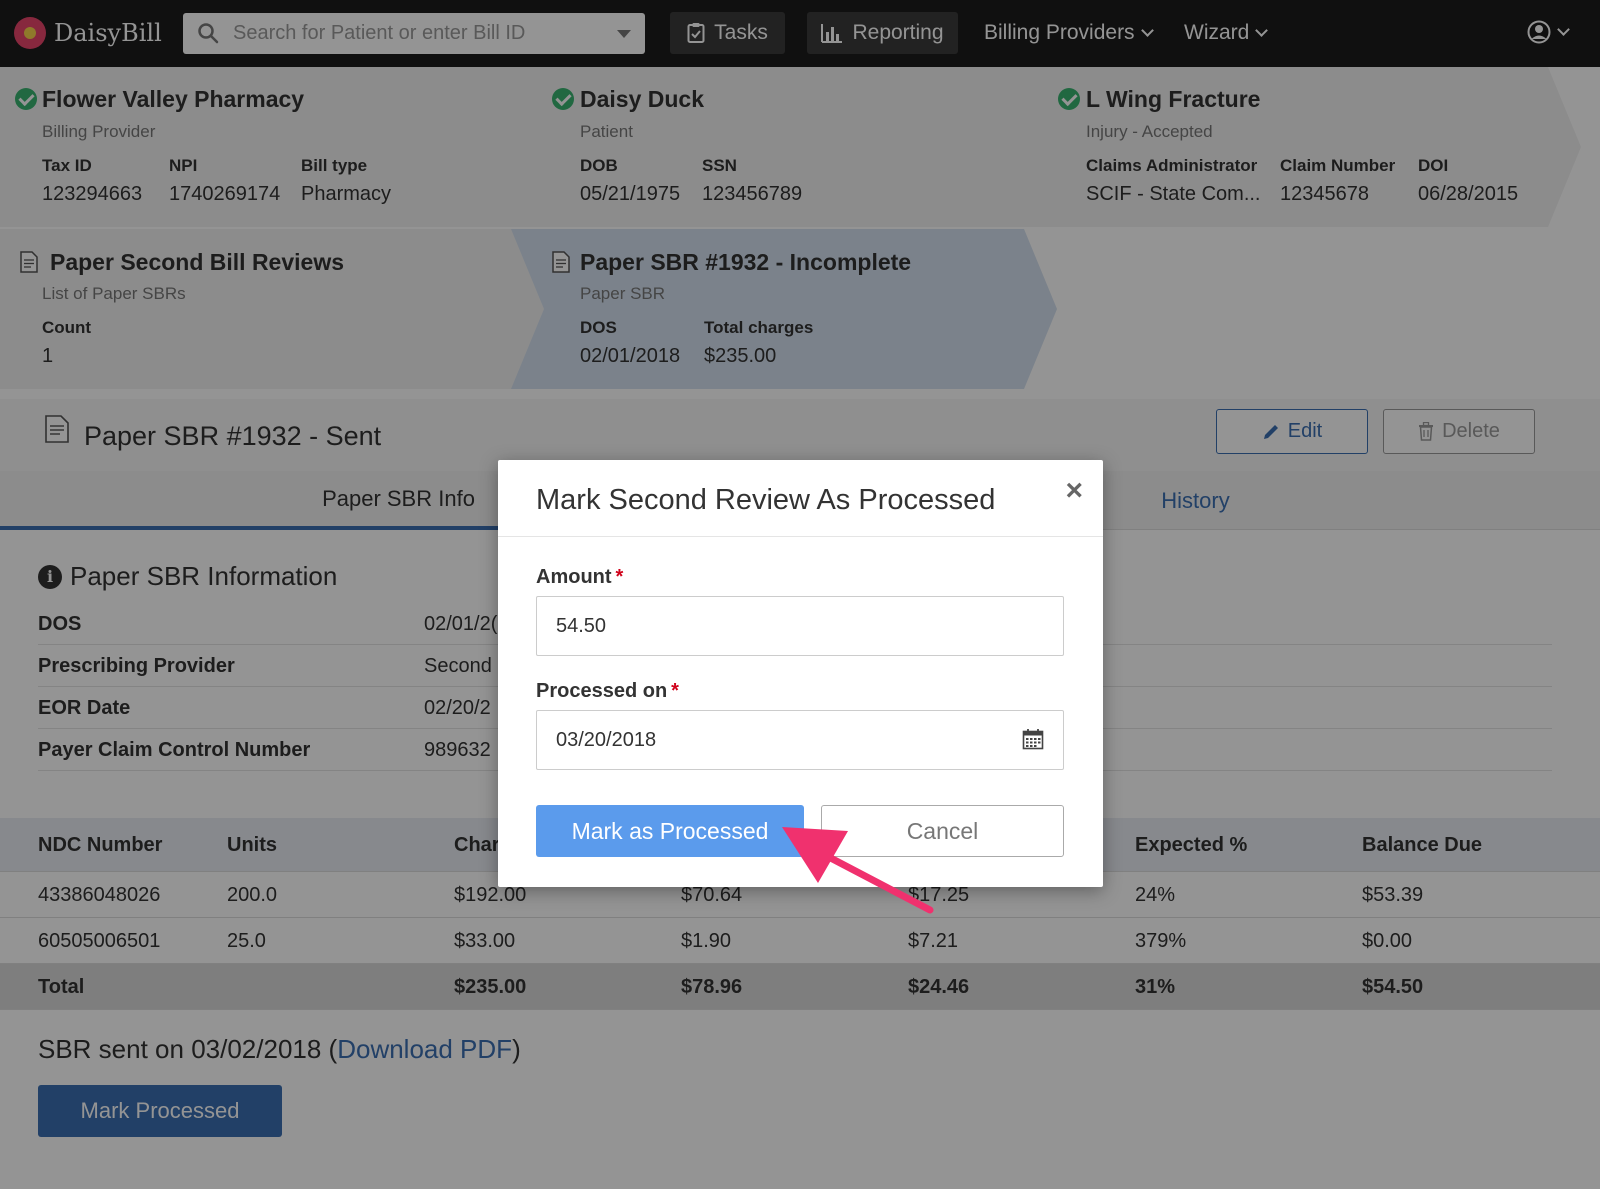 The image size is (1600, 1189). Describe the element at coordinates (1033, 739) in the screenshot. I see `calendar-icon` at that location.